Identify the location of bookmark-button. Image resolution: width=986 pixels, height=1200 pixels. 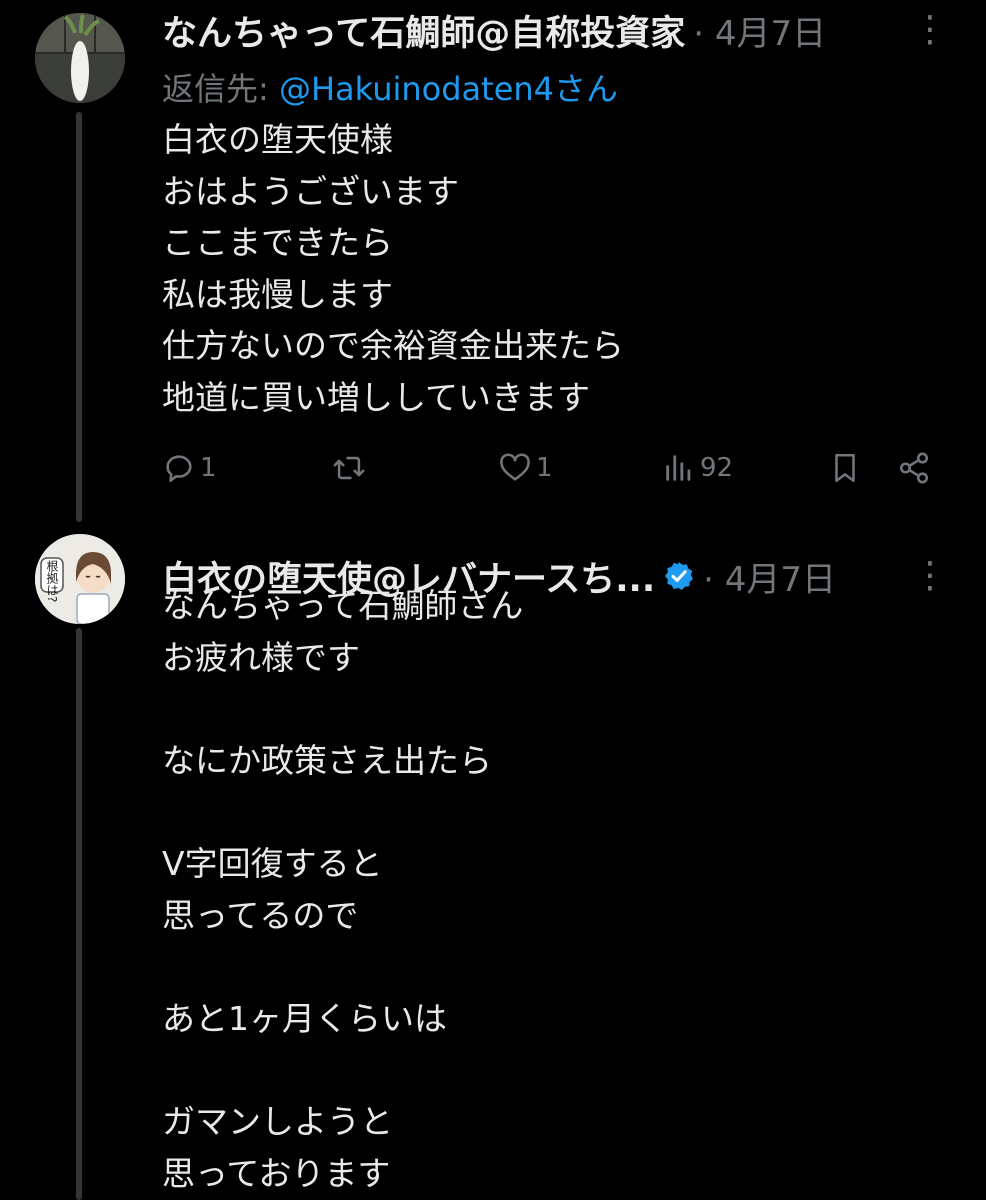
(845, 468).